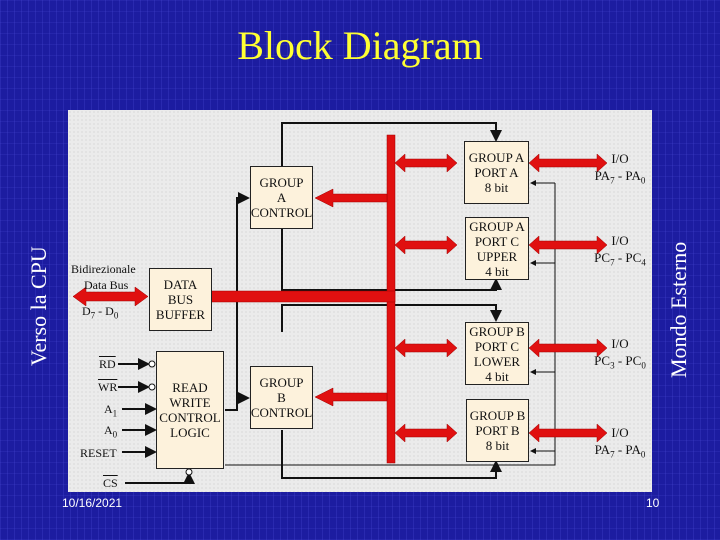  I want to click on group-a-control-block: GROUP A CONTROL, so click(281, 197).